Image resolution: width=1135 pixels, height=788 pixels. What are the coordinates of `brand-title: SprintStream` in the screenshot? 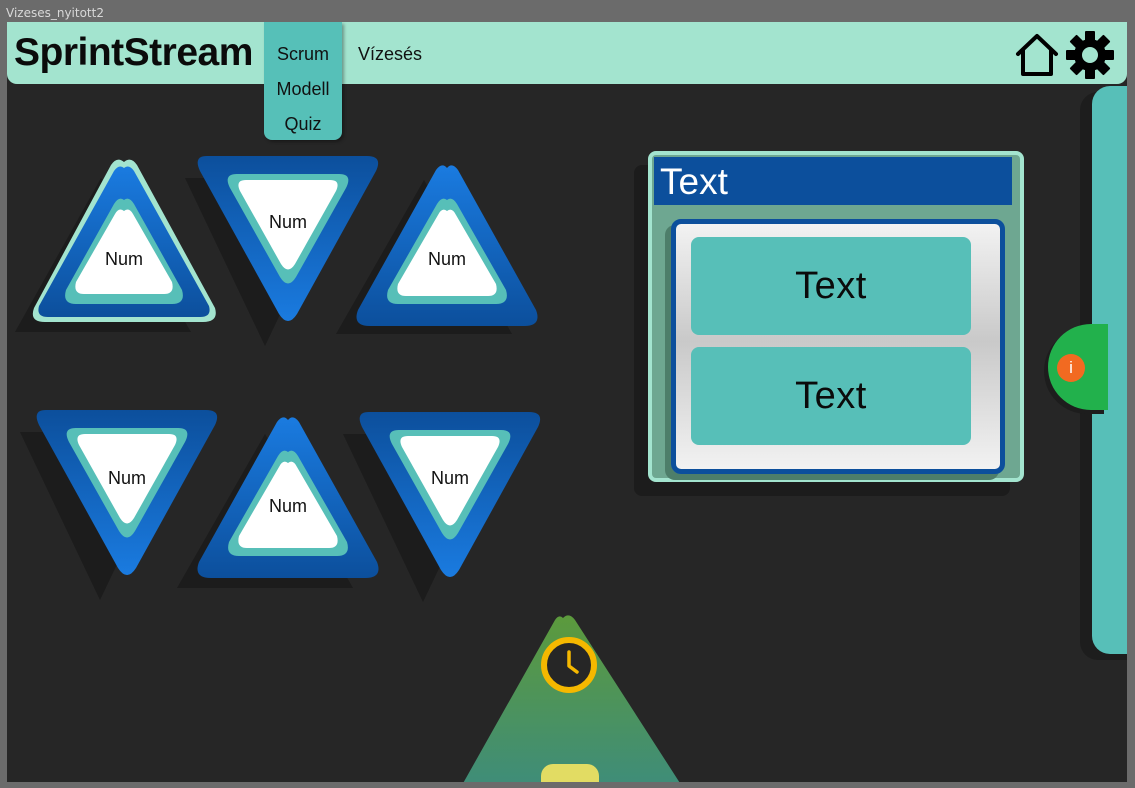 It's located at (133, 52).